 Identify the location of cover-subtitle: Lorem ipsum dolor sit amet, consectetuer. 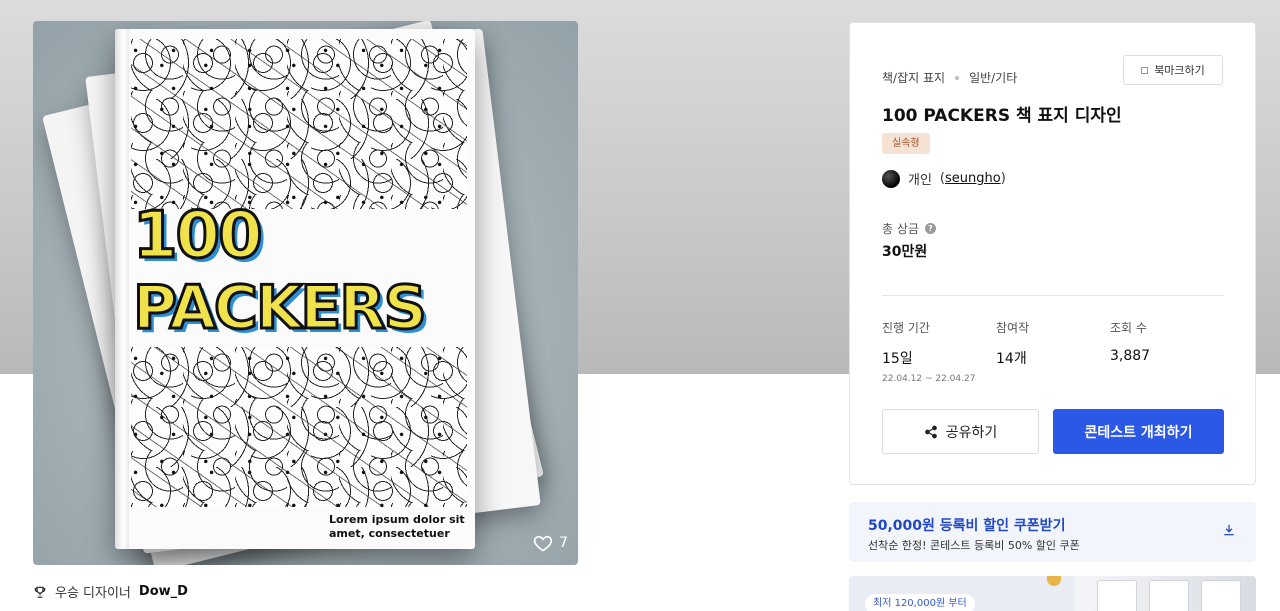
(397, 526).